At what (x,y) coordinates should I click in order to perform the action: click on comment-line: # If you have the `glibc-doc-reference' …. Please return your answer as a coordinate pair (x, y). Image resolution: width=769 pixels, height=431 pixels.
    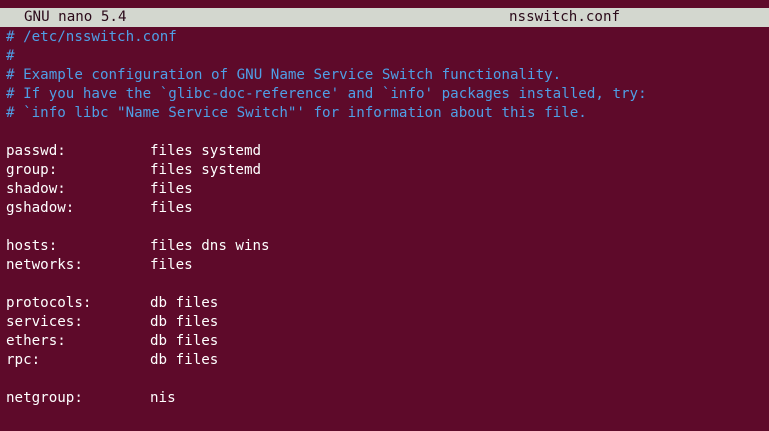
    Looking at the image, I should click on (386, 94).